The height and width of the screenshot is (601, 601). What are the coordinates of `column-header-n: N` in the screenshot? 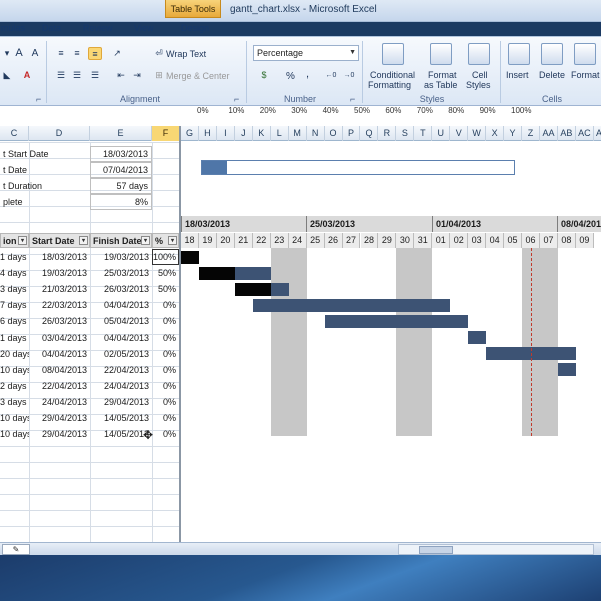 It's located at (316, 133).